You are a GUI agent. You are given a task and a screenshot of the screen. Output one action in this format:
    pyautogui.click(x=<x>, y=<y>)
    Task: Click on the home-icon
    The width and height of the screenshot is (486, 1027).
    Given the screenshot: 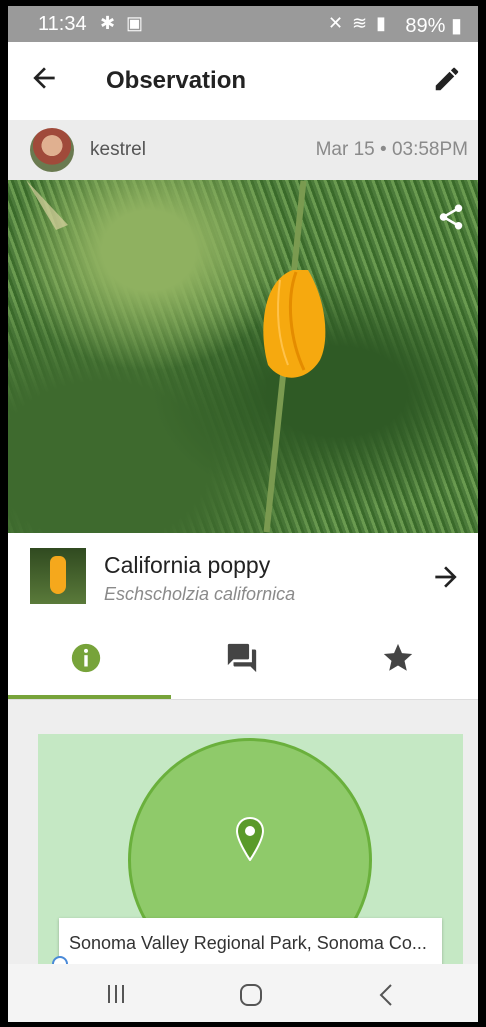 What is the action you would take?
    pyautogui.click(x=251, y=995)
    